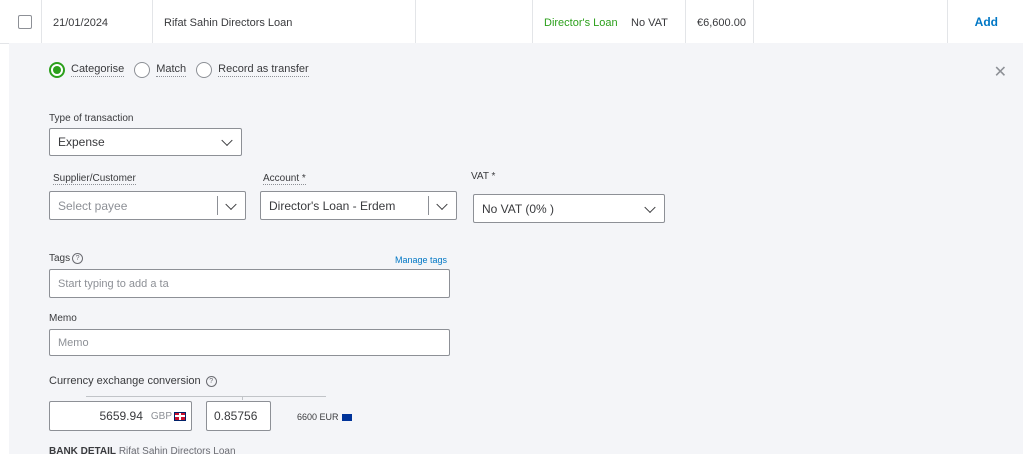 This screenshot has height=457, width=1023. I want to click on conversion-divider, so click(206, 396).